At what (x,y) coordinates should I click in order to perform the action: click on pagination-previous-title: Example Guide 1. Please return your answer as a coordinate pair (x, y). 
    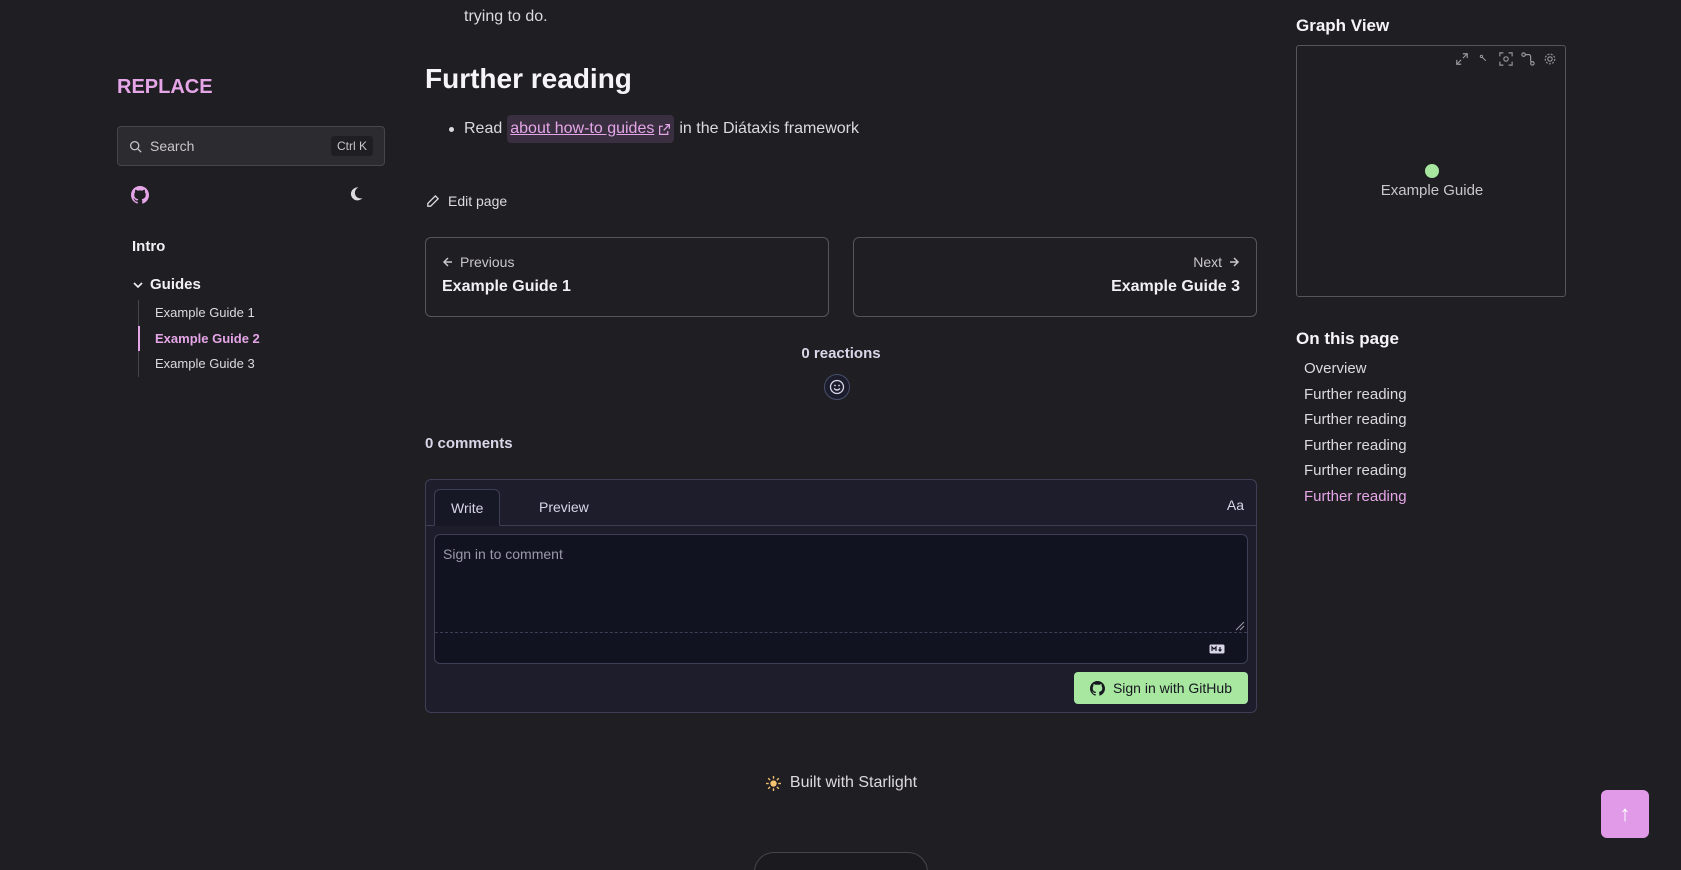
    Looking at the image, I should click on (506, 286).